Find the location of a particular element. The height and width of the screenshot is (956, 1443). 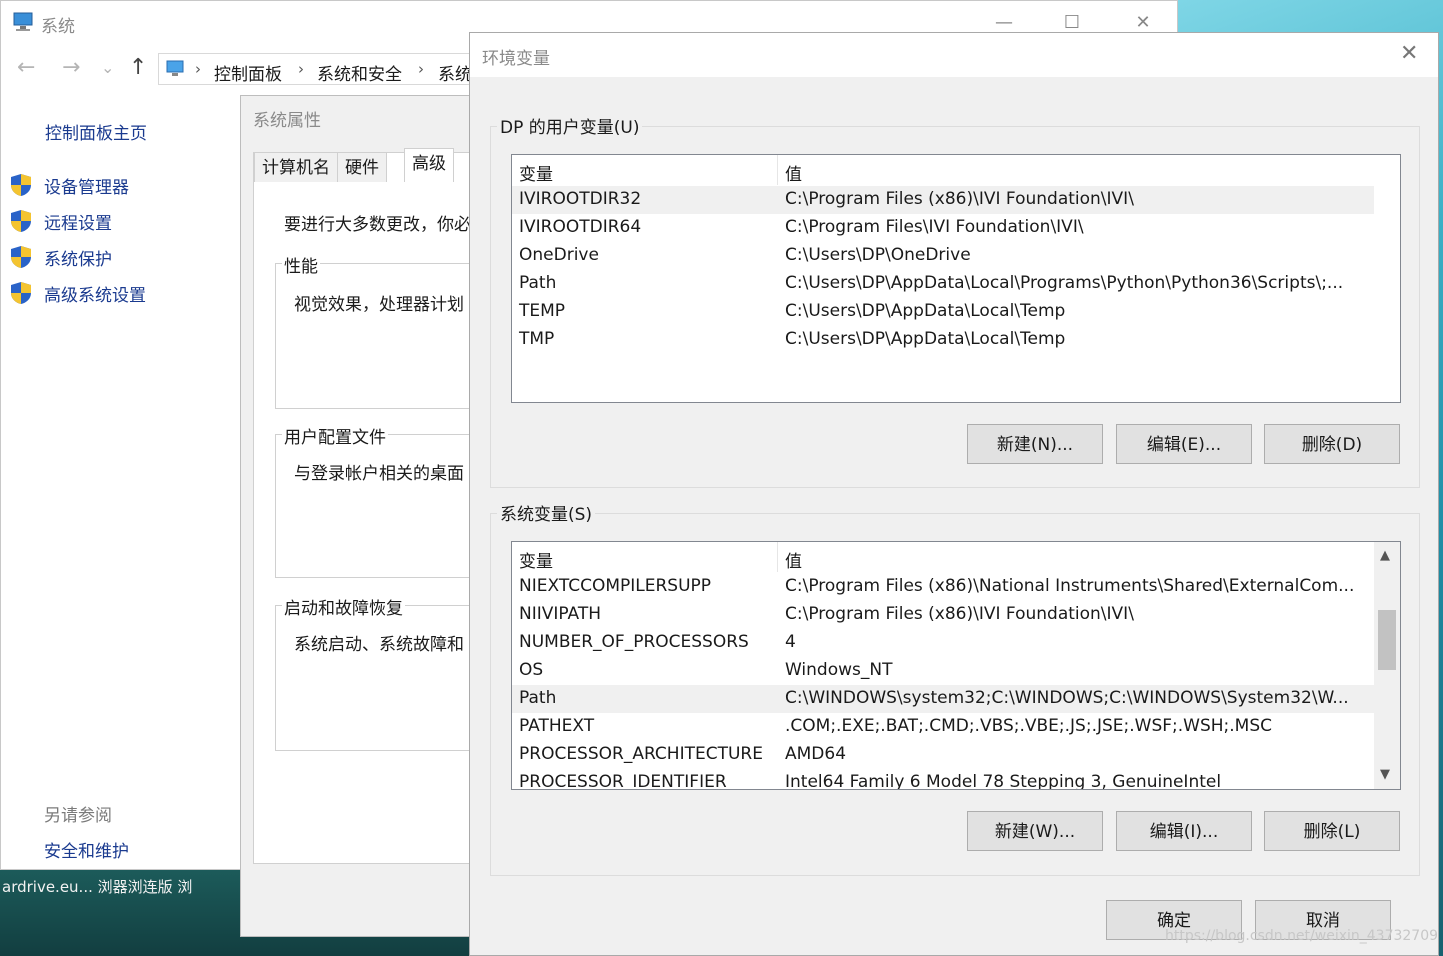

table-row: TMP C:\Users\DP\AppData\Local\Temp is located at coordinates (943, 340).